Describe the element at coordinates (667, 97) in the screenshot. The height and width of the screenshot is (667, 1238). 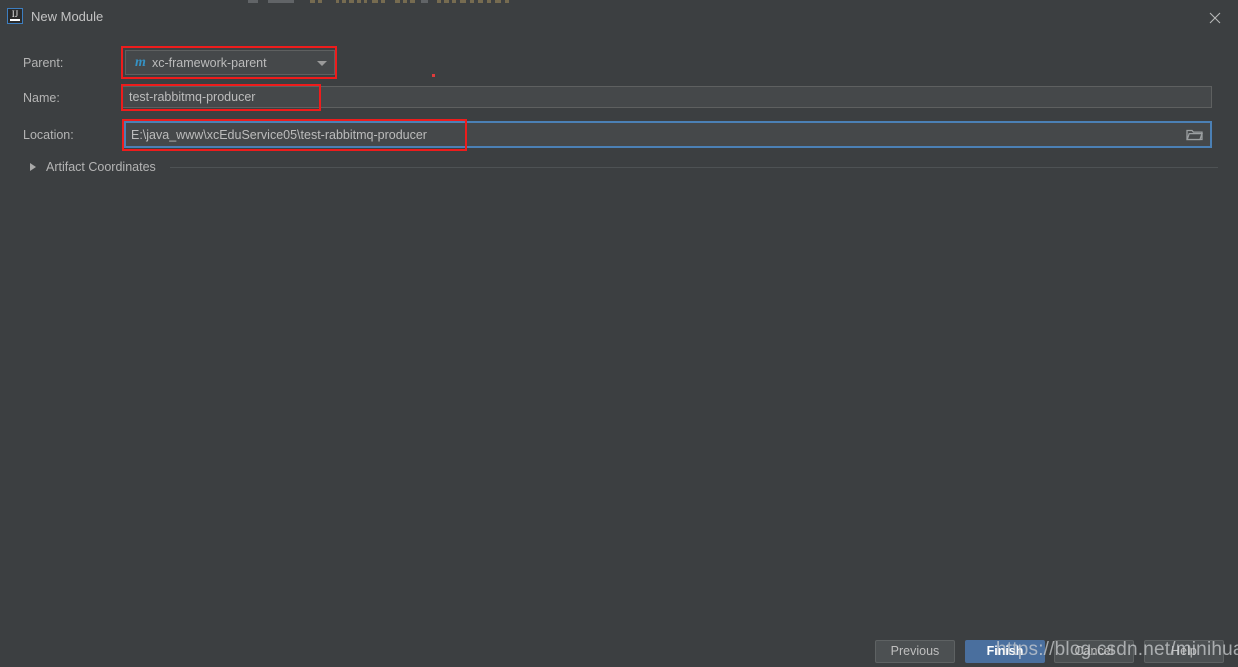
I see `name-input: test-rabbitmq-producer` at that location.